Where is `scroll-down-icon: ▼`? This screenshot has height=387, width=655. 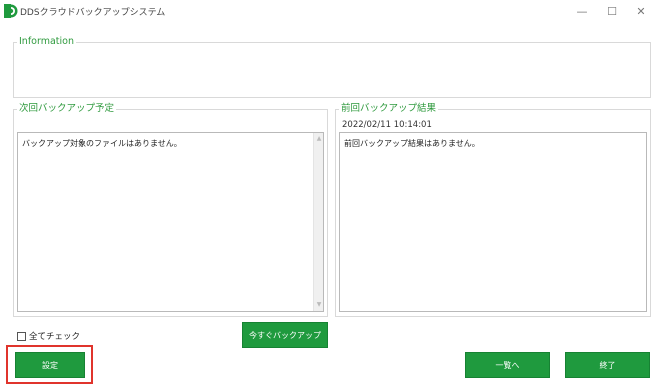
scroll-down-icon: ▼ is located at coordinates (319, 305).